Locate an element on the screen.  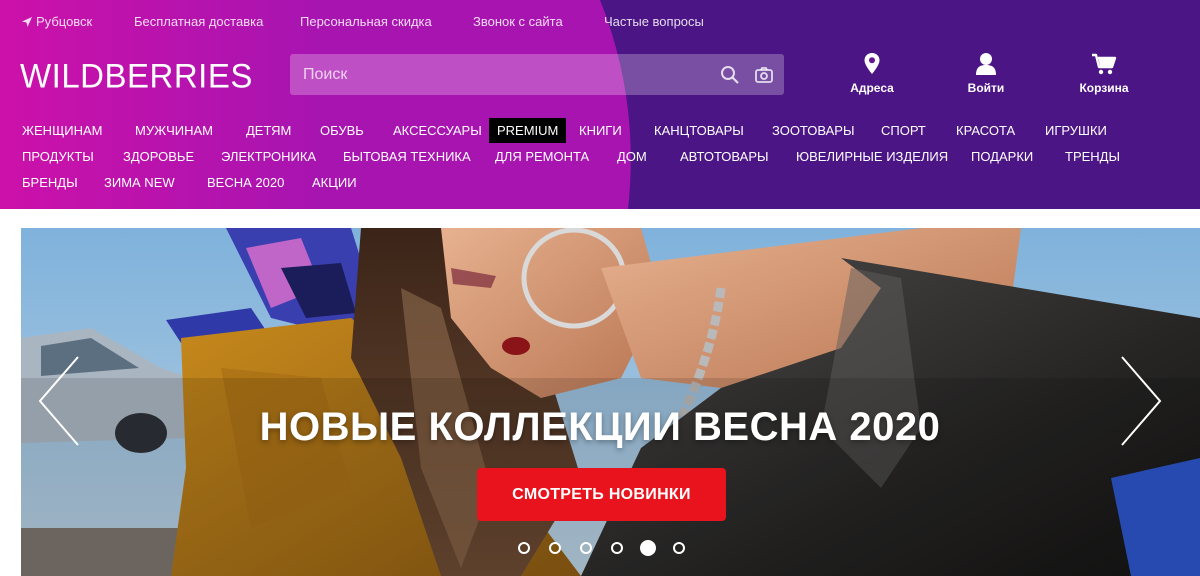
menu-item-sport: Спорт is located at coordinates (903, 130).